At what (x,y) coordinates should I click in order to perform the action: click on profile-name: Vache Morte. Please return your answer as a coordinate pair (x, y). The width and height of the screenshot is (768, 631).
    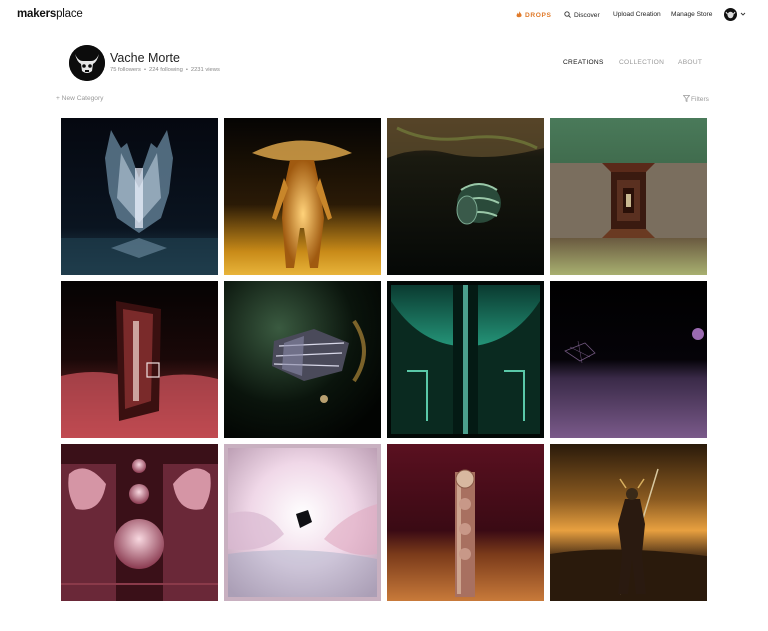
    Looking at the image, I should click on (145, 58).